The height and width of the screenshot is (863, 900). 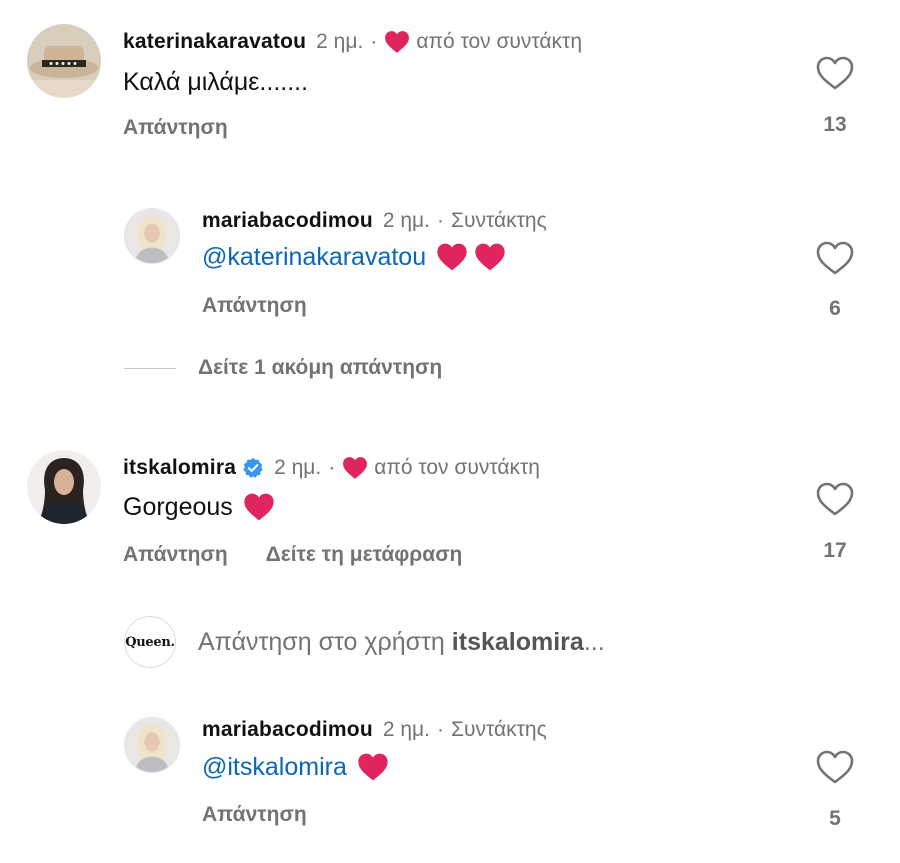 What do you see at coordinates (835, 124) in the screenshot?
I see `like-count: 13` at bounding box center [835, 124].